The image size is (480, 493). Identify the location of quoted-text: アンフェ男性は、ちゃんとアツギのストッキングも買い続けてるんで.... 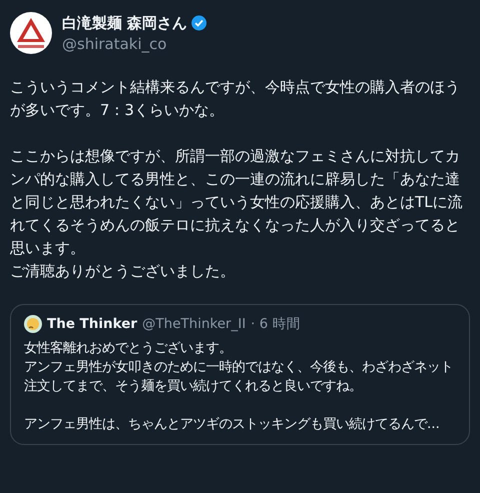
(232, 425).